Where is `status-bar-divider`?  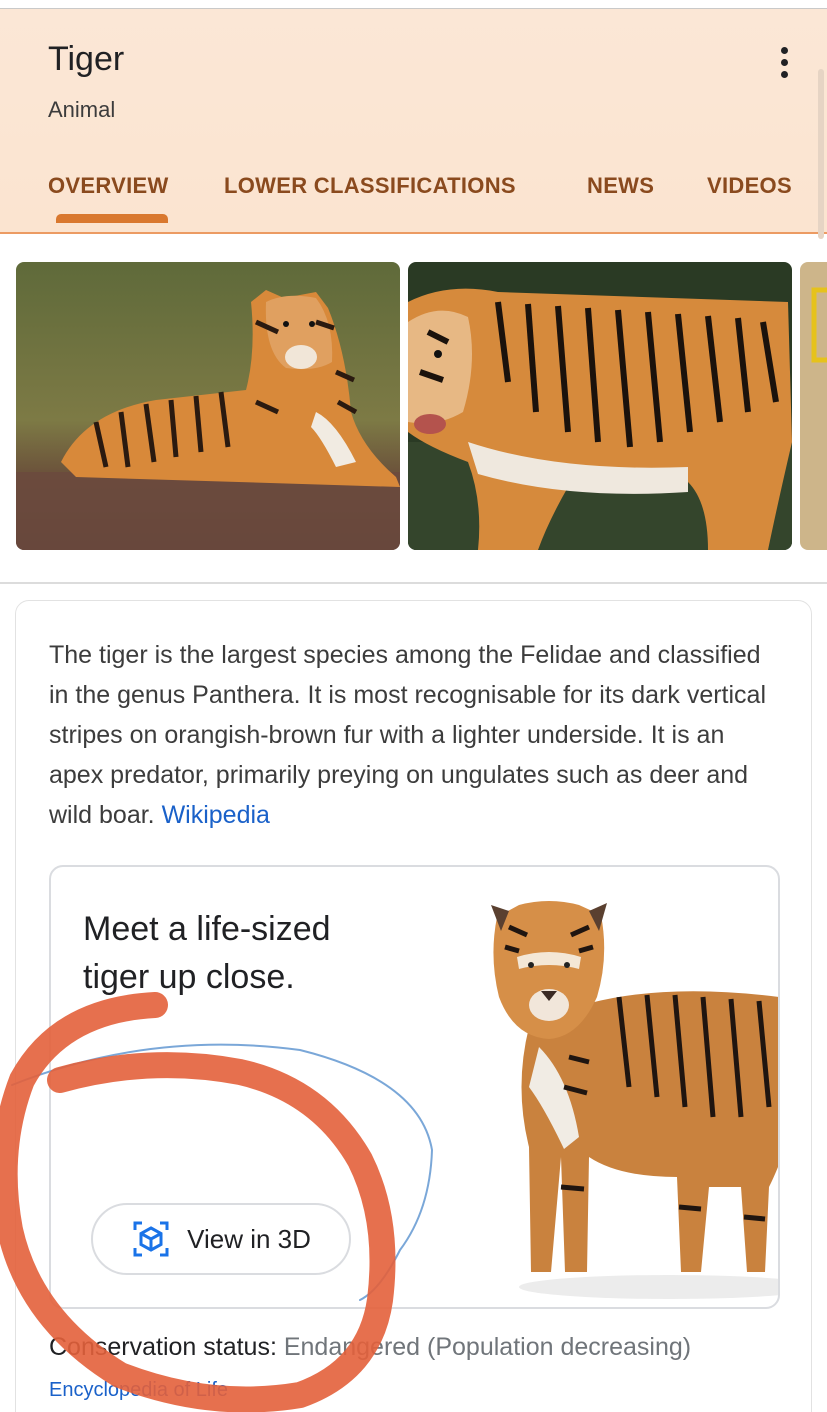
status-bar-divider is located at coordinates (413, 4).